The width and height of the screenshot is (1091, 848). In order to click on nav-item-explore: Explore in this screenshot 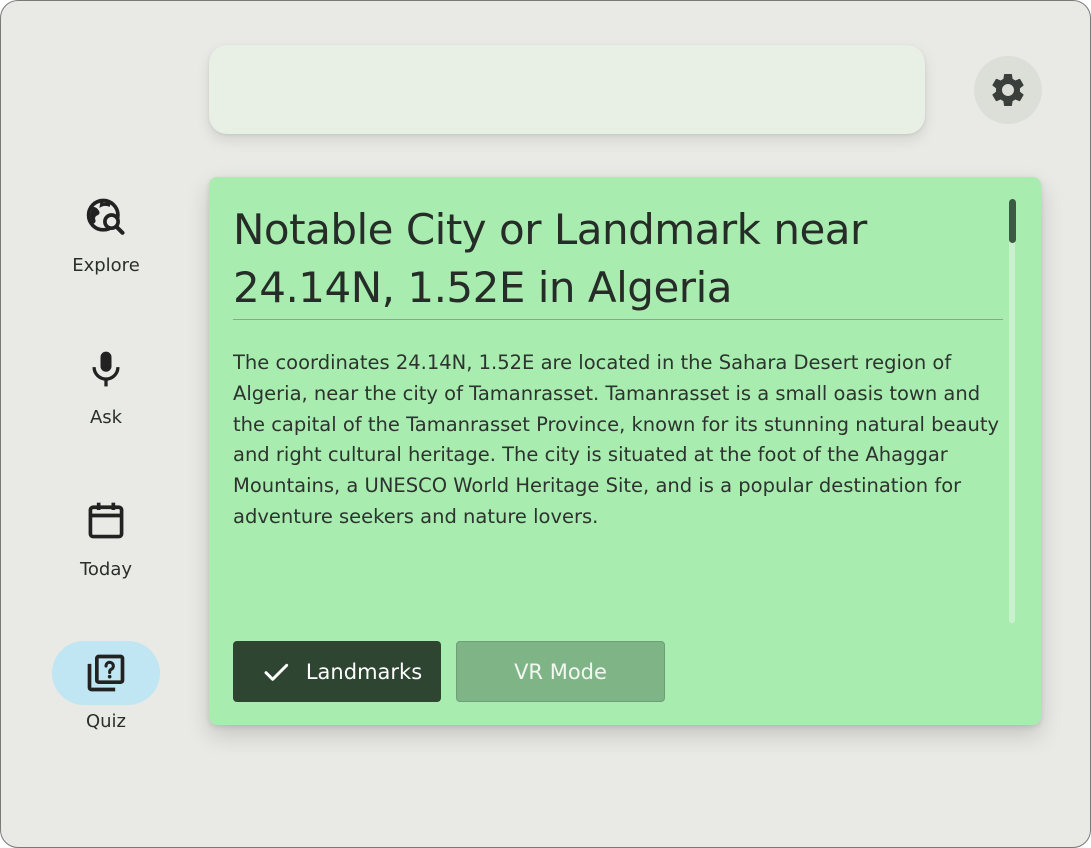, I will do `click(106, 230)`.